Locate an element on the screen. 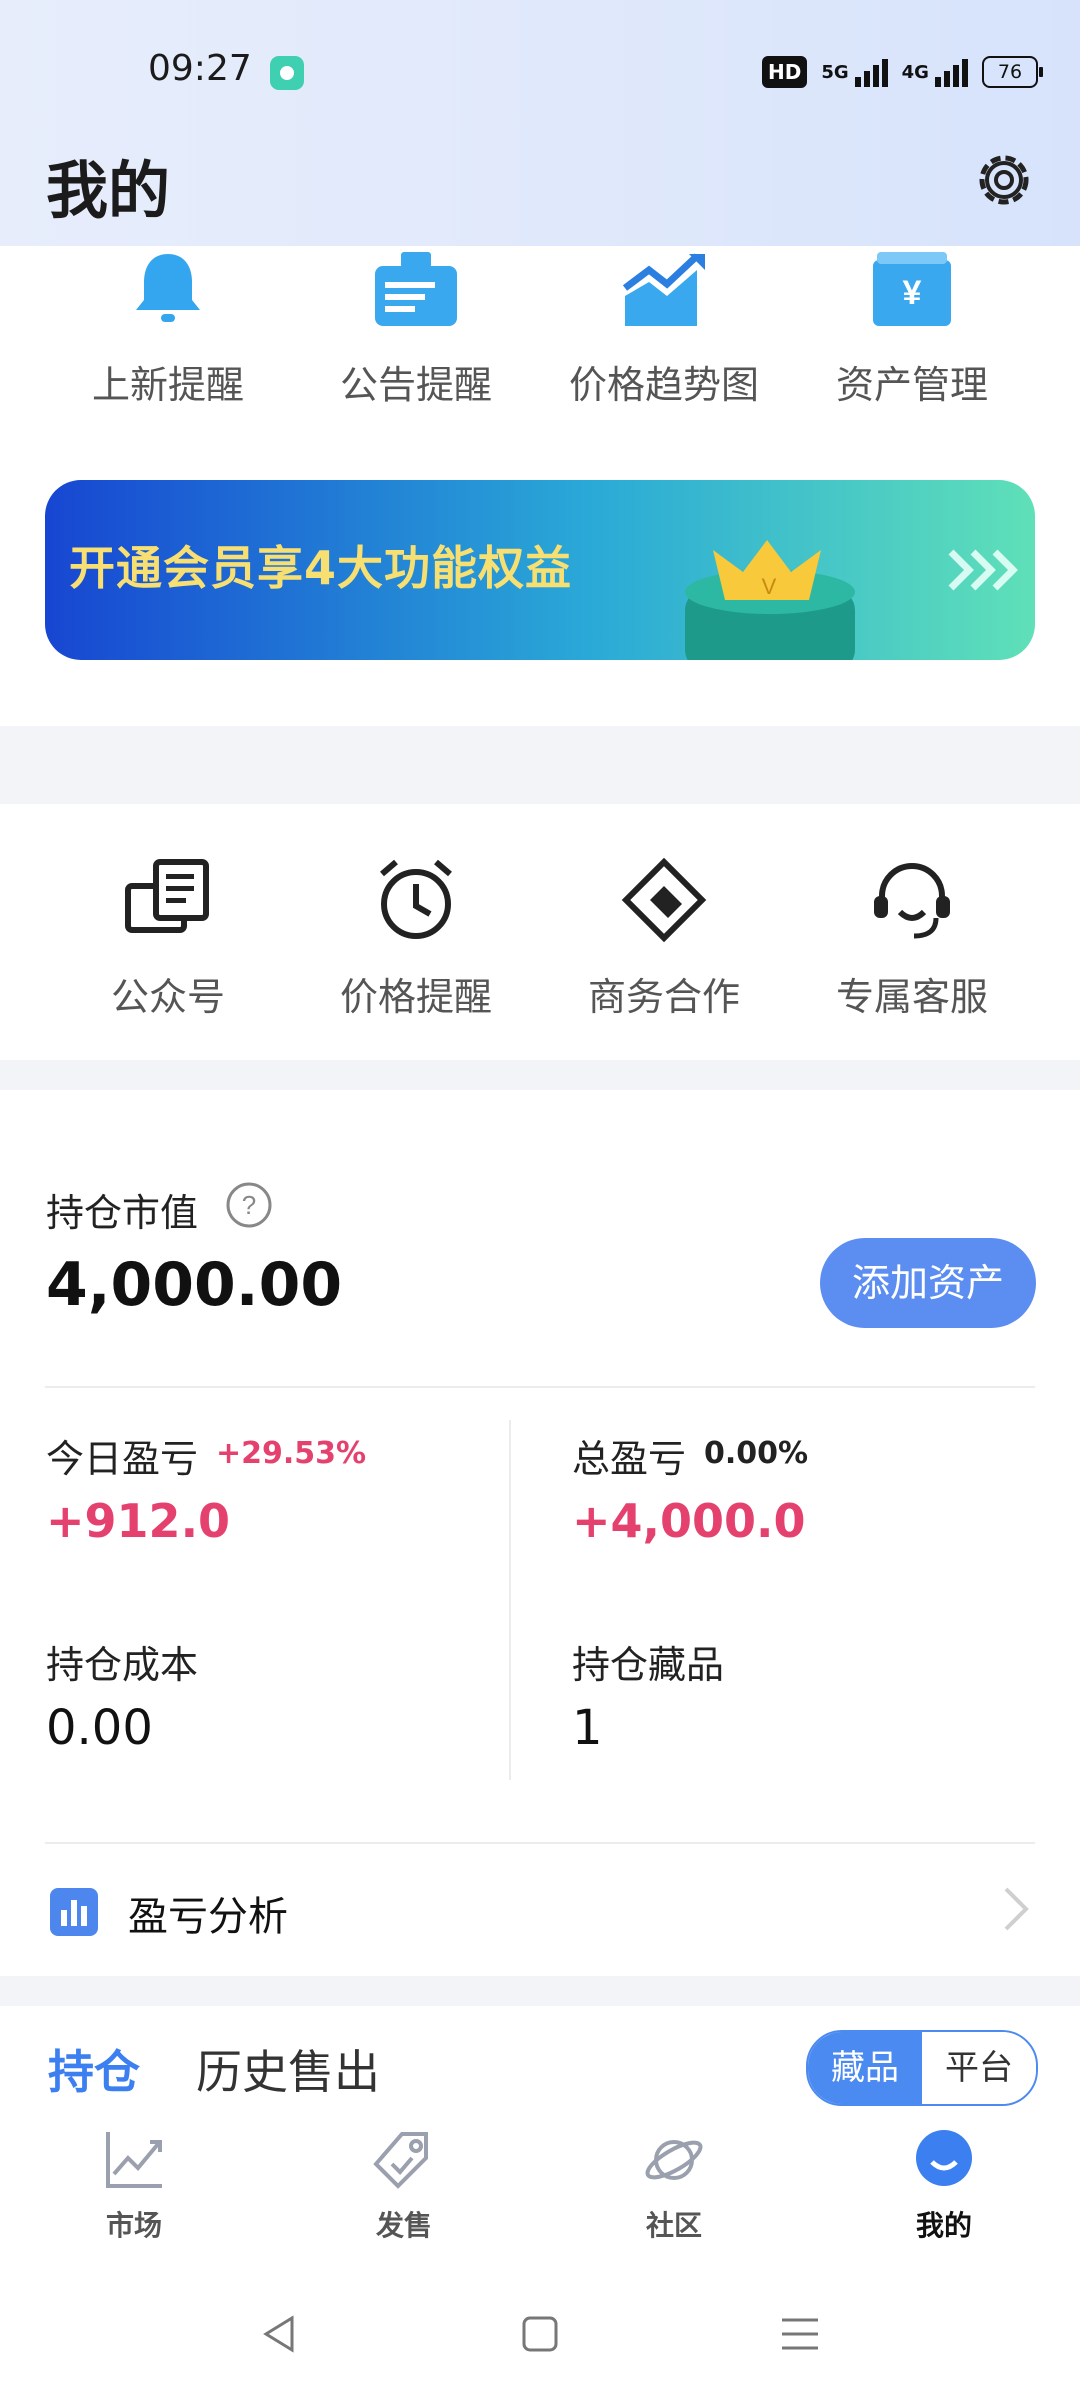  tool-official-account: 公众号 is located at coordinates (168, 936).